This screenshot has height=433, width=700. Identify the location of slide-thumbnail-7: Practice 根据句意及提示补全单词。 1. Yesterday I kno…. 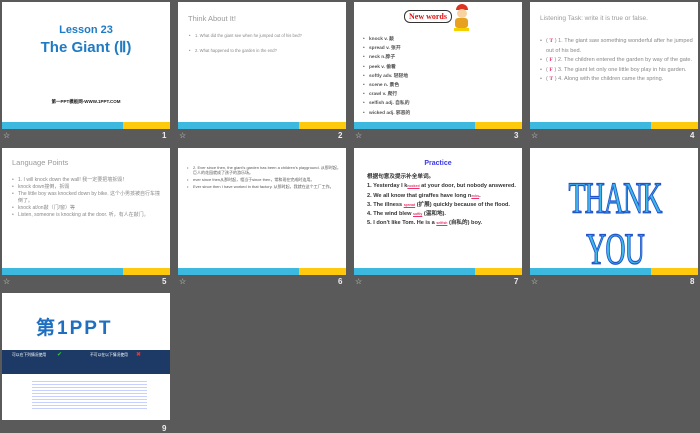
(438, 211).